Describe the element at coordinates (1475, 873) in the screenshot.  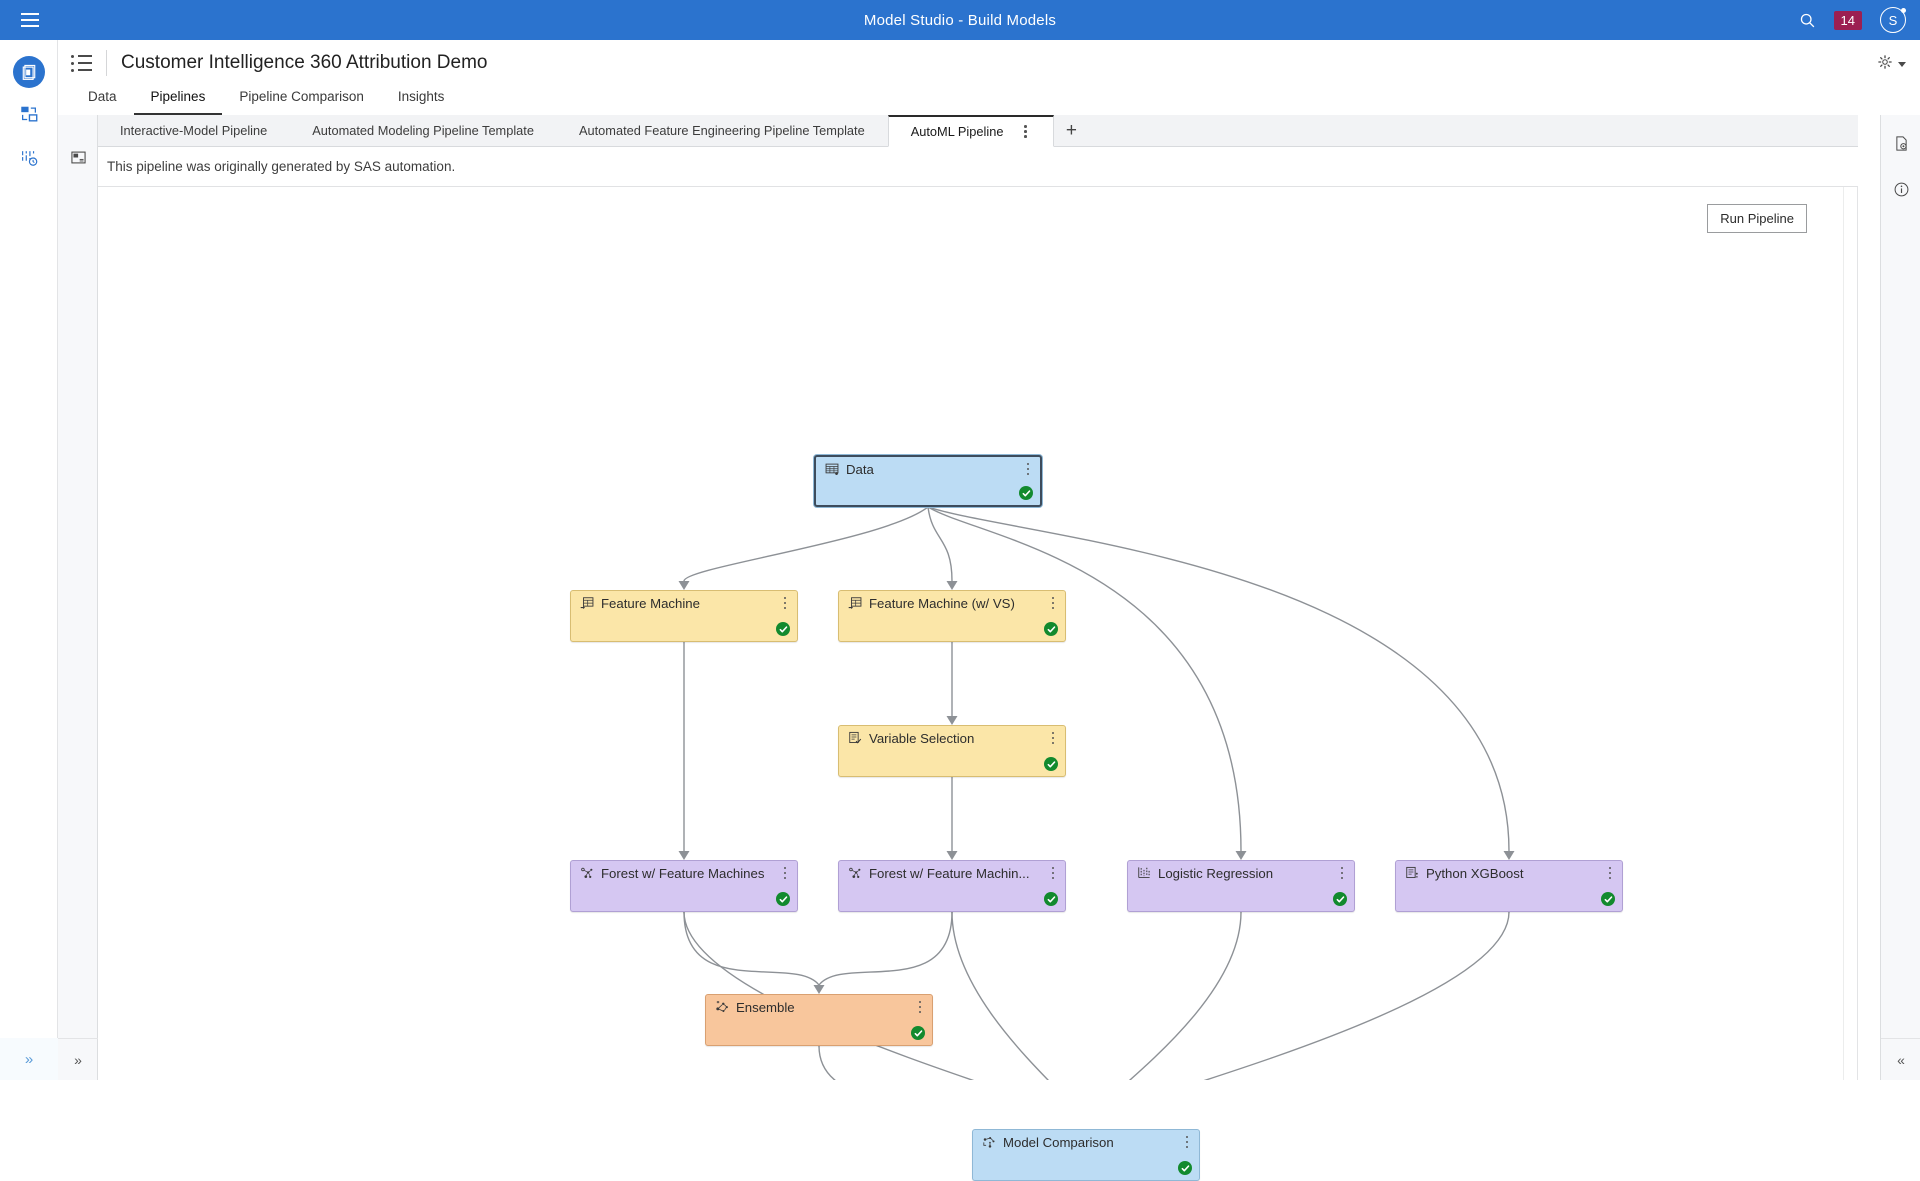
I see `node-label: Python XGBoost` at that location.